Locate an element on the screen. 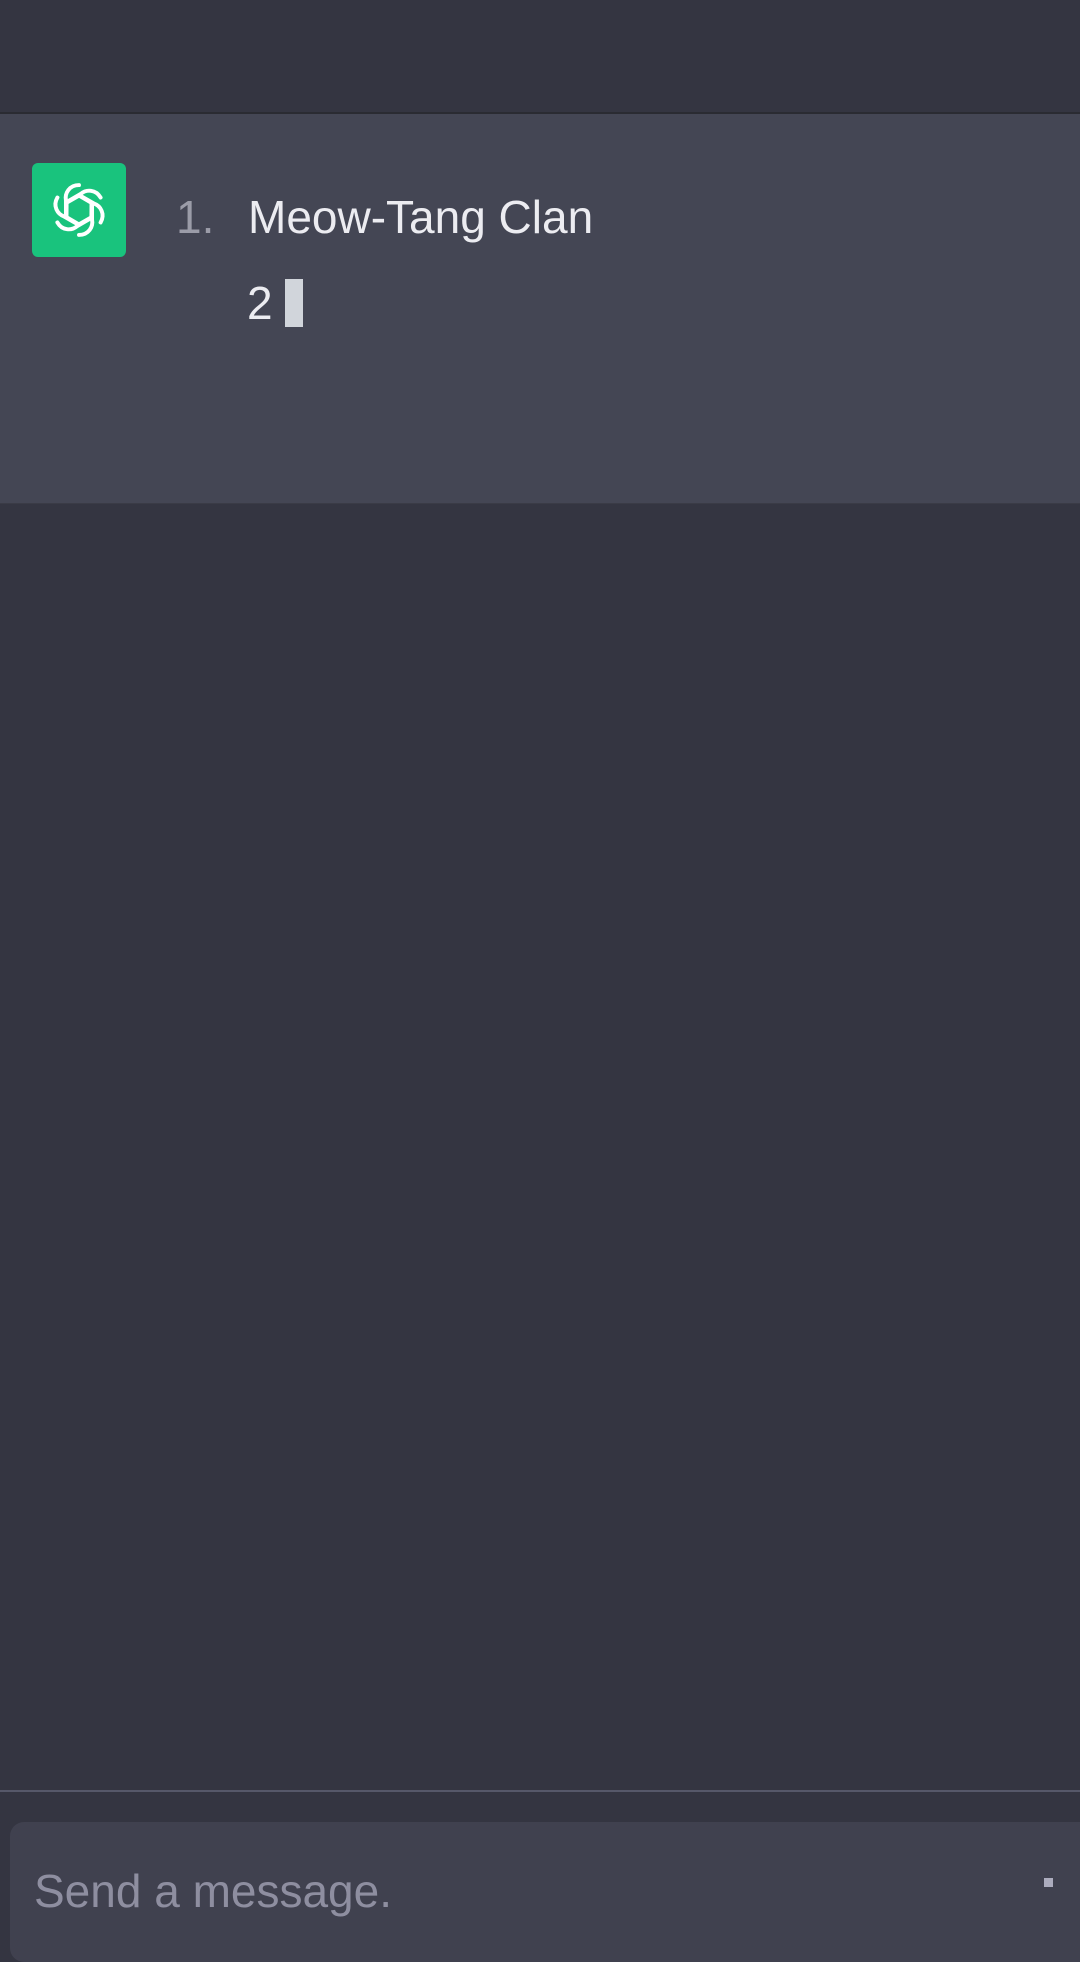  composer-divider is located at coordinates (540, 1791).